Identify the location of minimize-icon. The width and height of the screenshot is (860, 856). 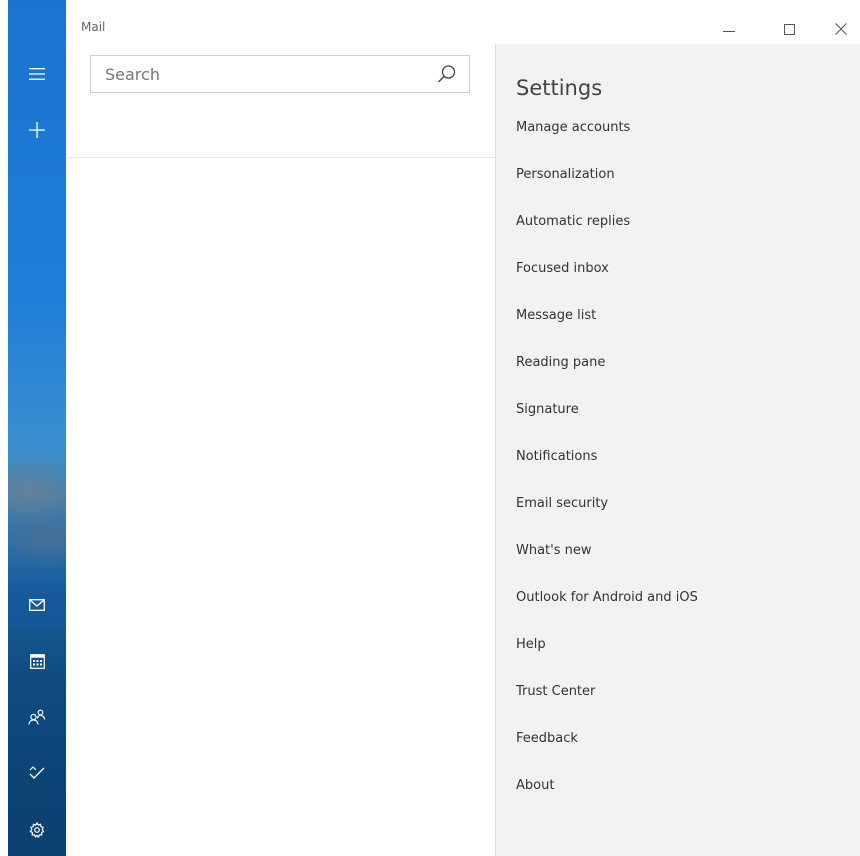
(729, 31).